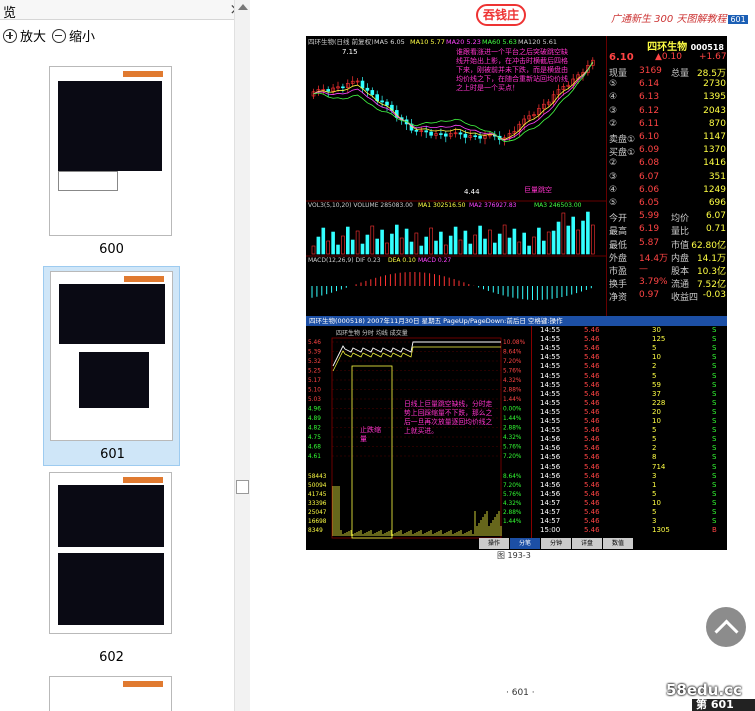 This screenshot has width=755, height=711. I want to click on volume-annotation: 止跌缩量, so click(370, 434).